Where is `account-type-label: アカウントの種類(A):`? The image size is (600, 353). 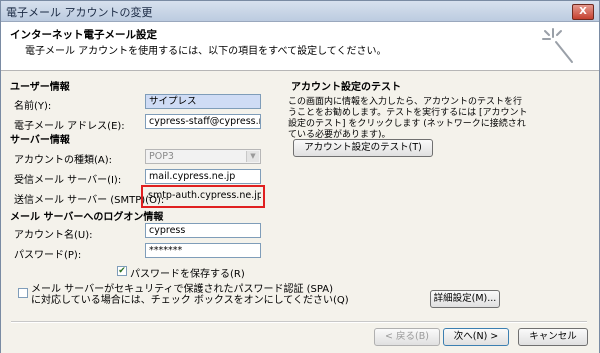 account-type-label: アカウントの種類(A): is located at coordinates (63, 160).